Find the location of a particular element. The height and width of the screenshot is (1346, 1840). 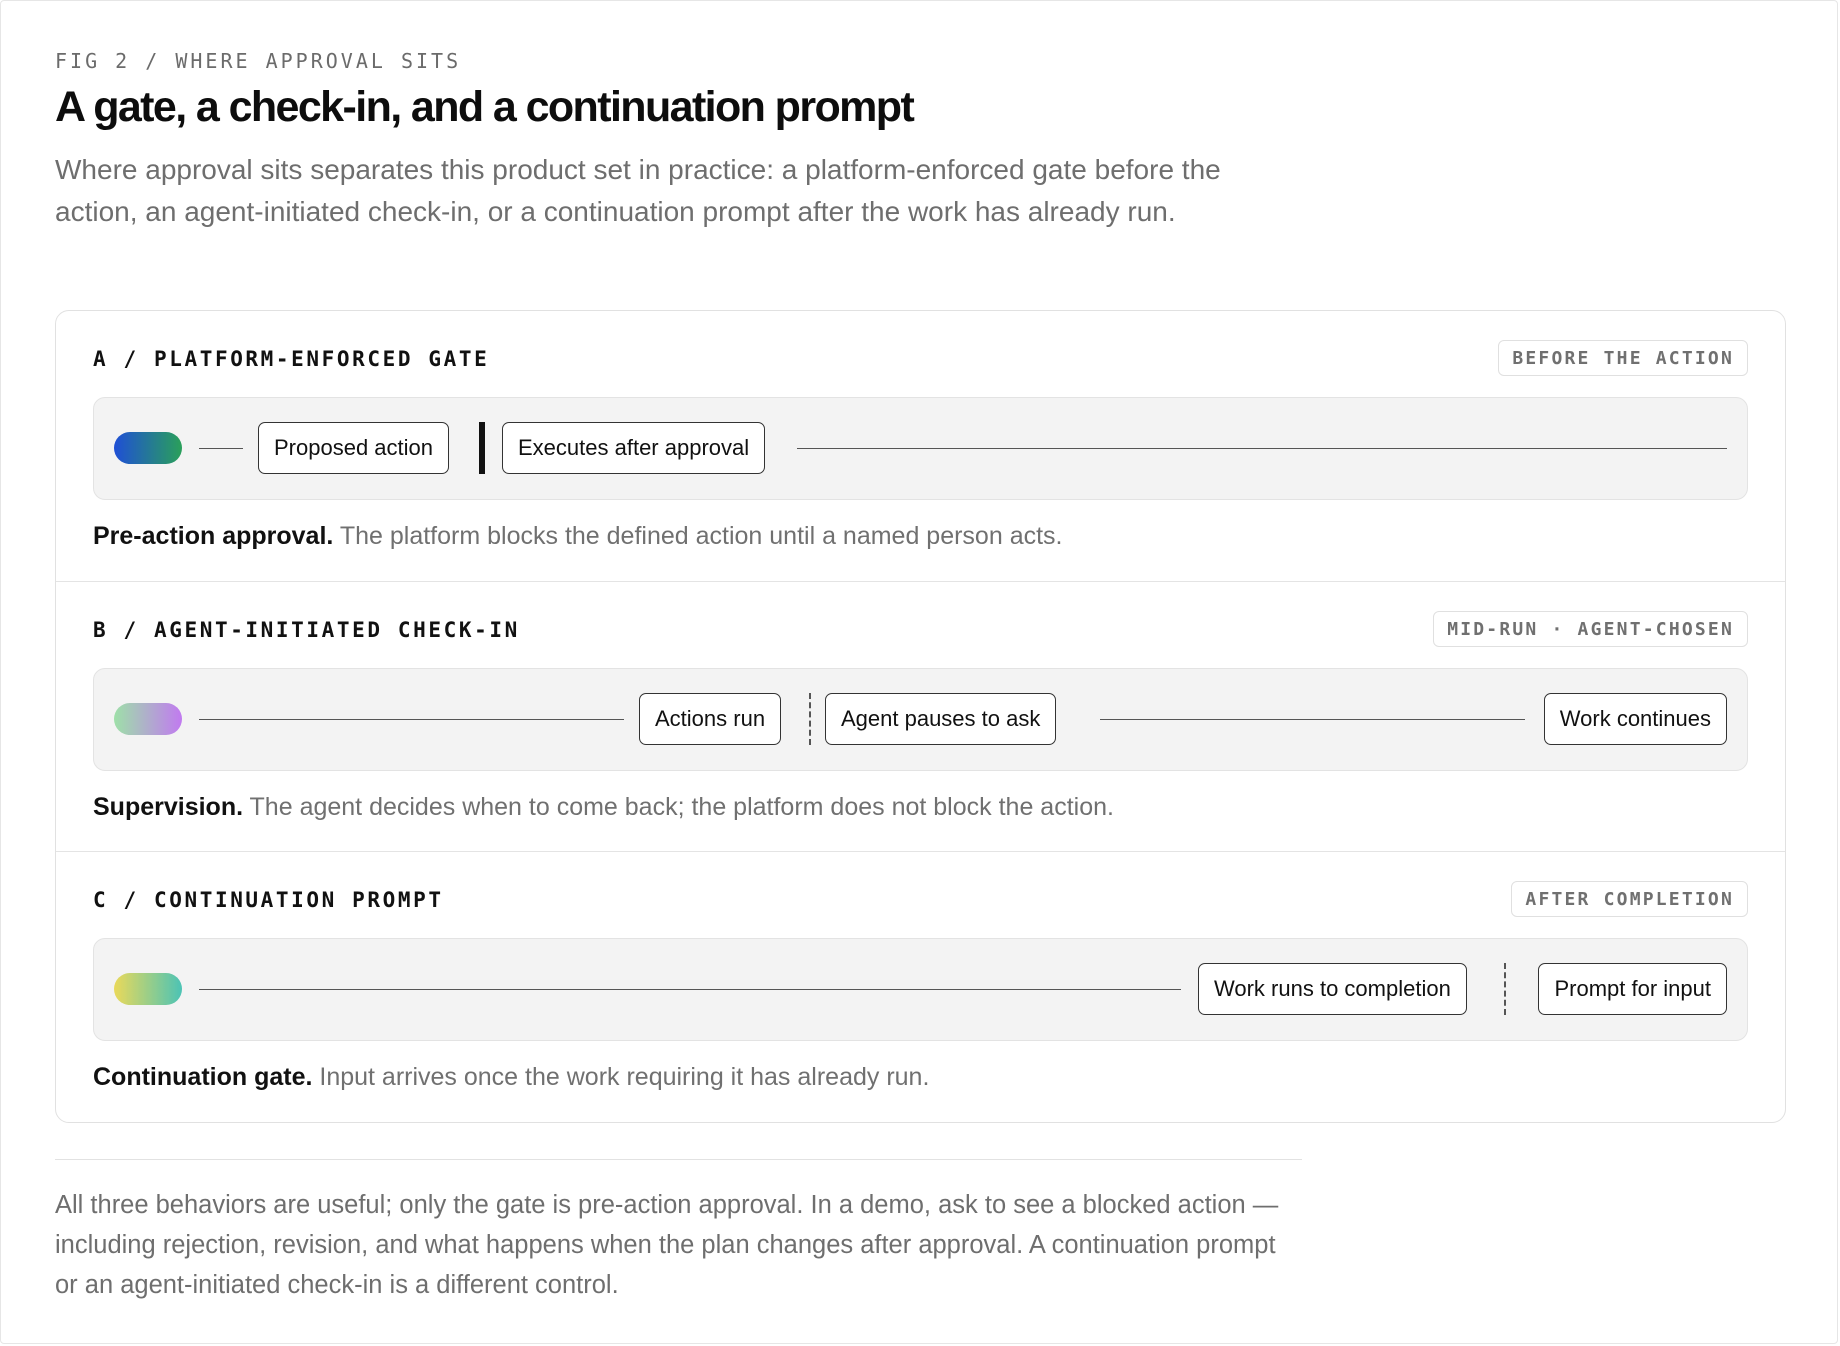

timing-tag: BEFORE THE ACTION is located at coordinates (1623, 358).